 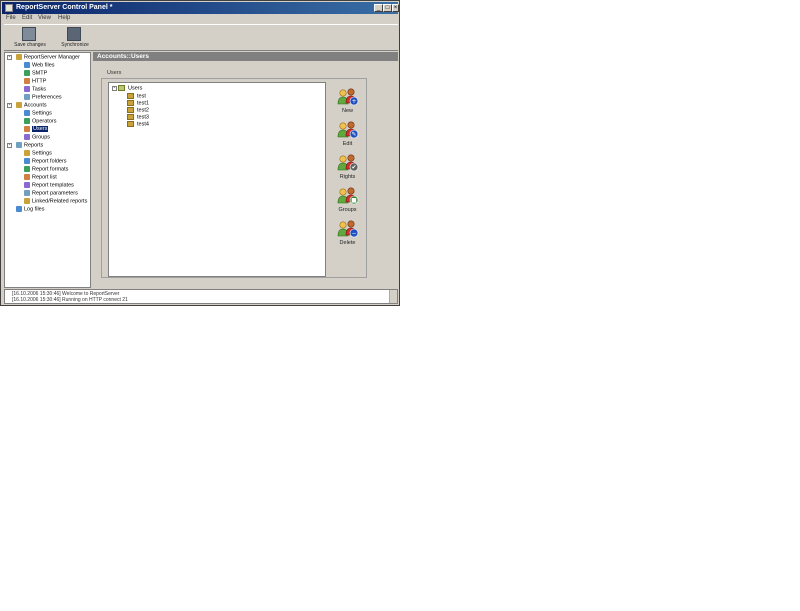 What do you see at coordinates (395, 8) in the screenshot?
I see `close-button: ×` at bounding box center [395, 8].